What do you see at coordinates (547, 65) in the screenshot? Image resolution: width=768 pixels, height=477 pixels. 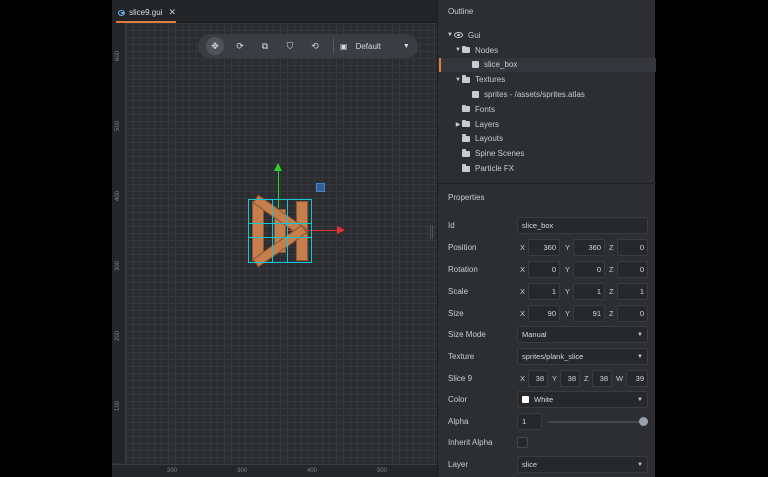 I see `tree-item-slice-box: slice_box` at bounding box center [547, 65].